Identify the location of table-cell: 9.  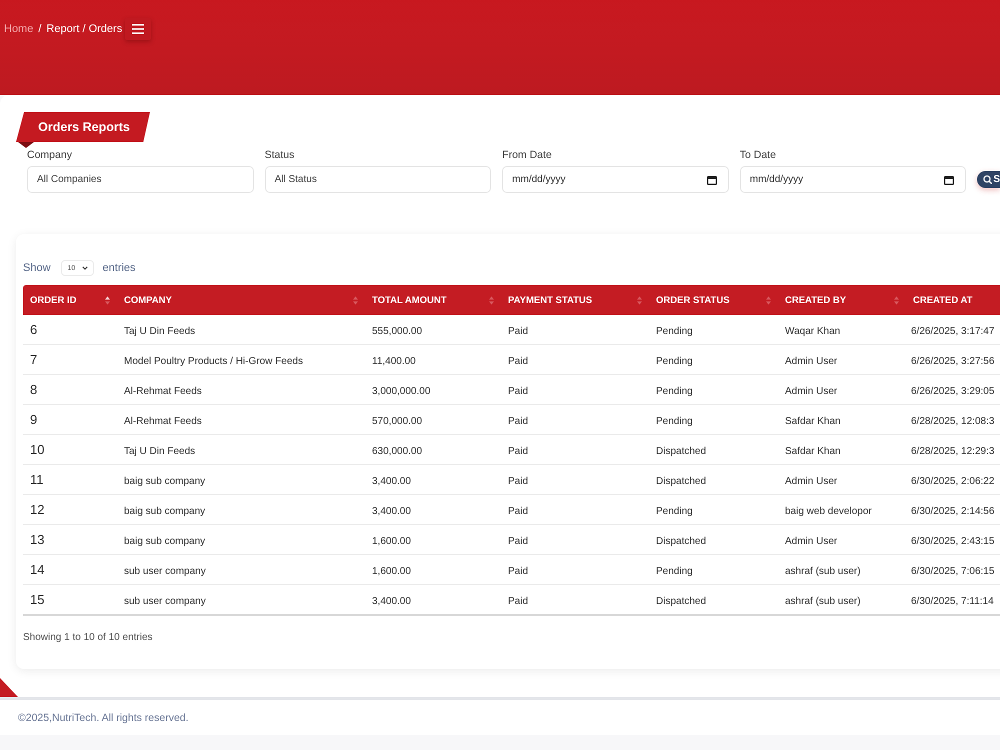
(34, 419).